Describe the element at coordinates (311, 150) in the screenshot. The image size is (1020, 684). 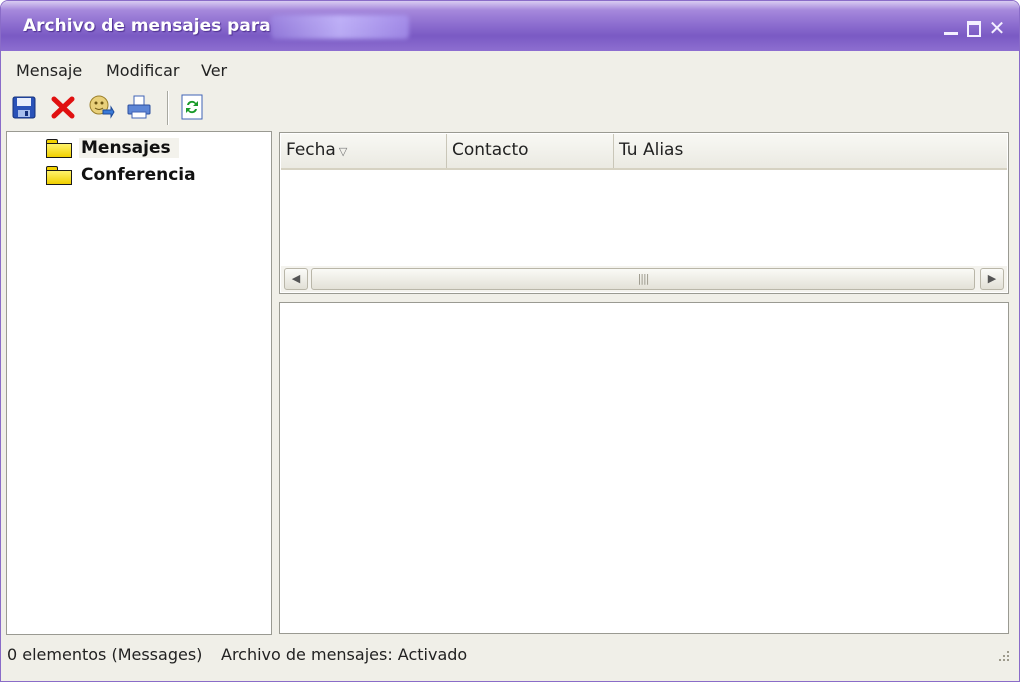
I see `column-label: Fecha` at that location.